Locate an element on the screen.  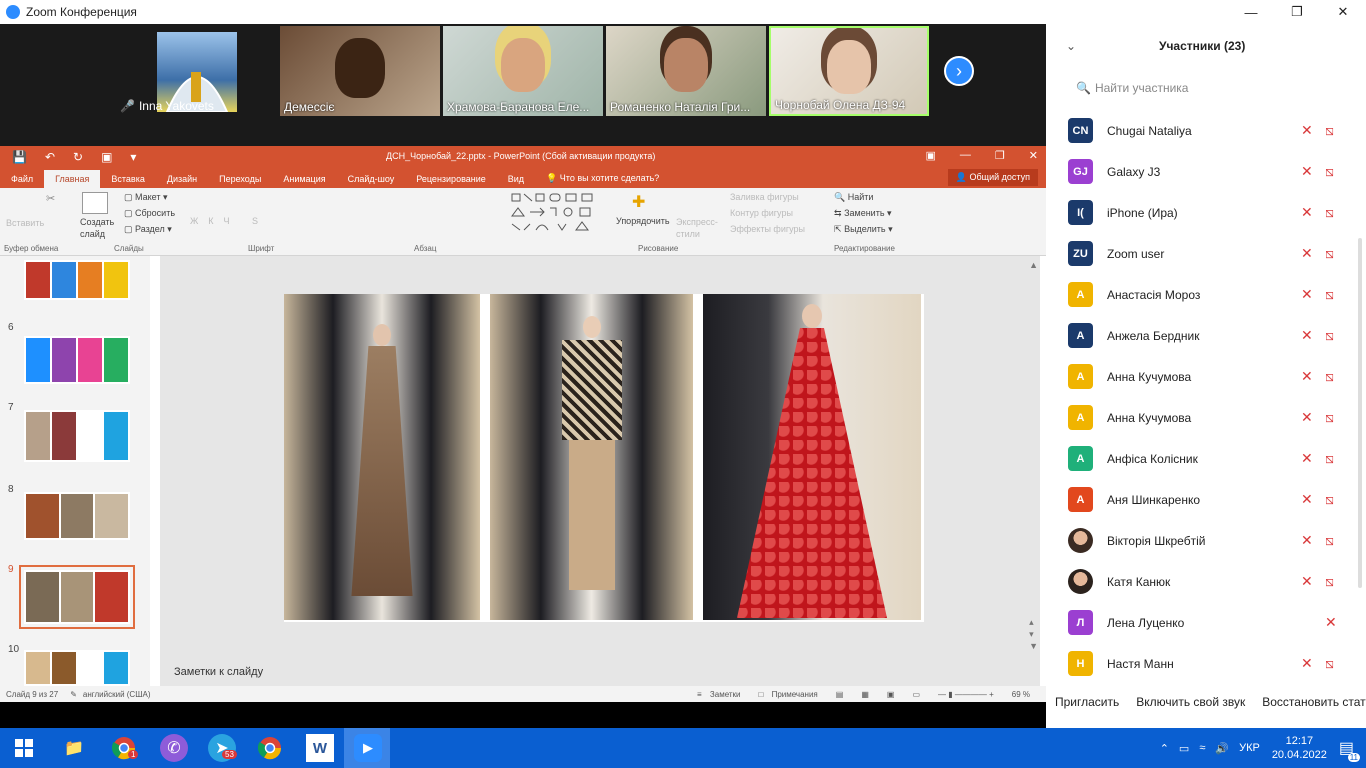
slide-photo-vest-outfit is located at coordinates (591, 457).